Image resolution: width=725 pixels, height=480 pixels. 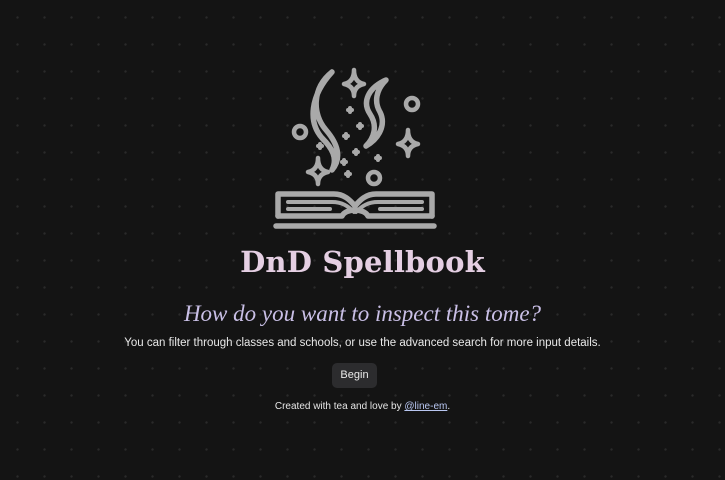 What do you see at coordinates (339, 406) in the screenshot?
I see `footer-prefix: Created with tea and love by` at bounding box center [339, 406].